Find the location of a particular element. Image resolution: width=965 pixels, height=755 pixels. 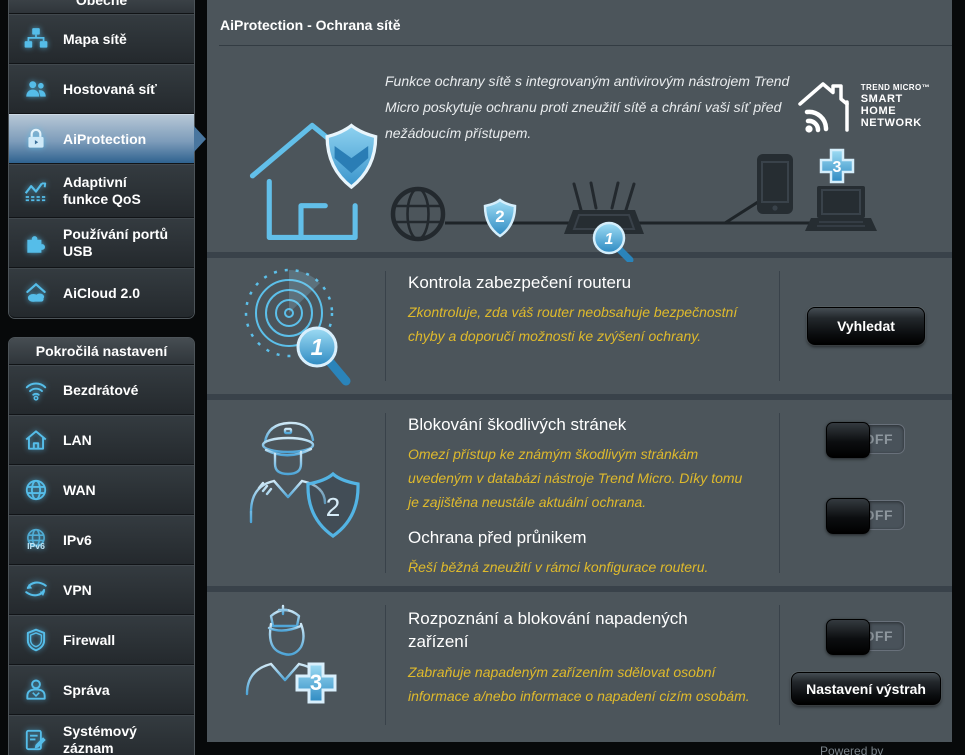

diagram-badge-device: 3 is located at coordinates (837, 166).